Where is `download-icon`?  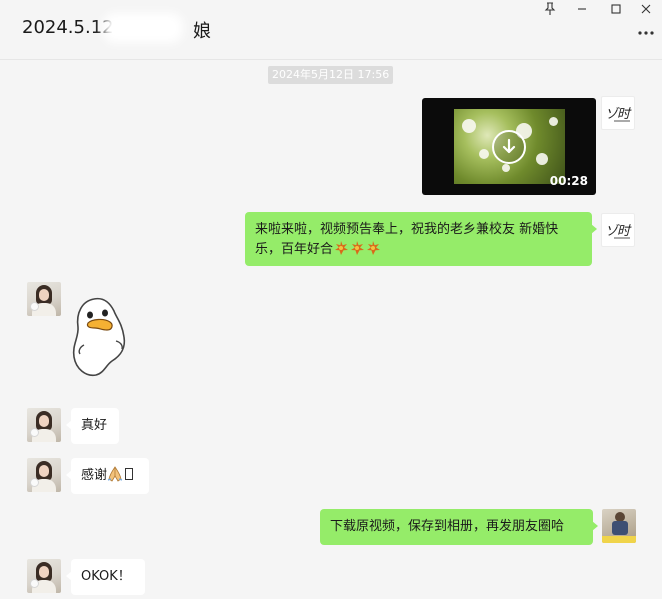 download-icon is located at coordinates (509, 147).